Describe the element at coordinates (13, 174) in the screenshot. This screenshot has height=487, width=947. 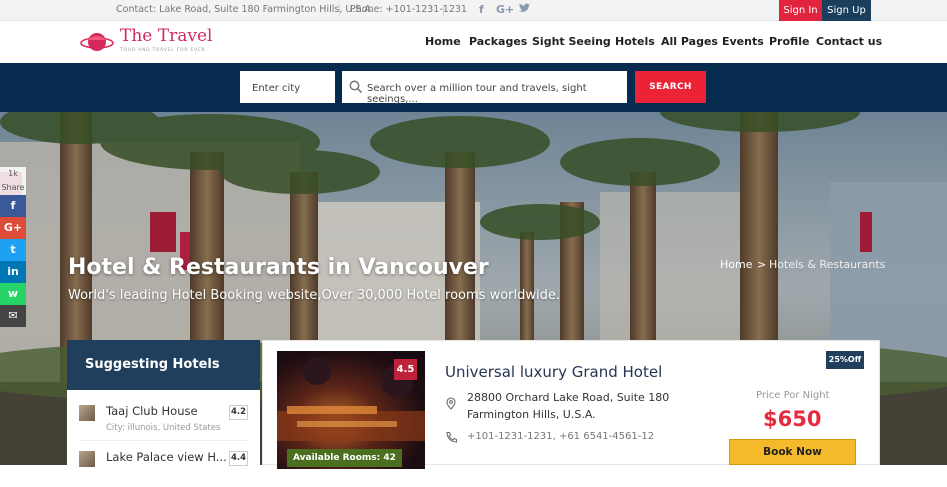
I see `share-count: 1k` at that location.